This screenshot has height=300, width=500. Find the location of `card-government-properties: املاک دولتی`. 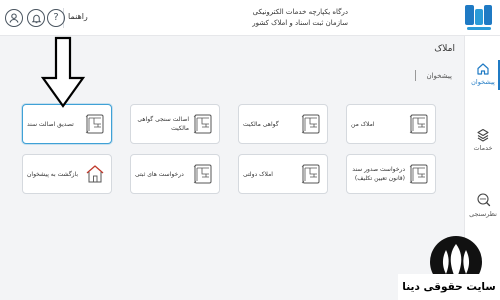

card-government-properties: املاک دولتی is located at coordinates (283, 174).